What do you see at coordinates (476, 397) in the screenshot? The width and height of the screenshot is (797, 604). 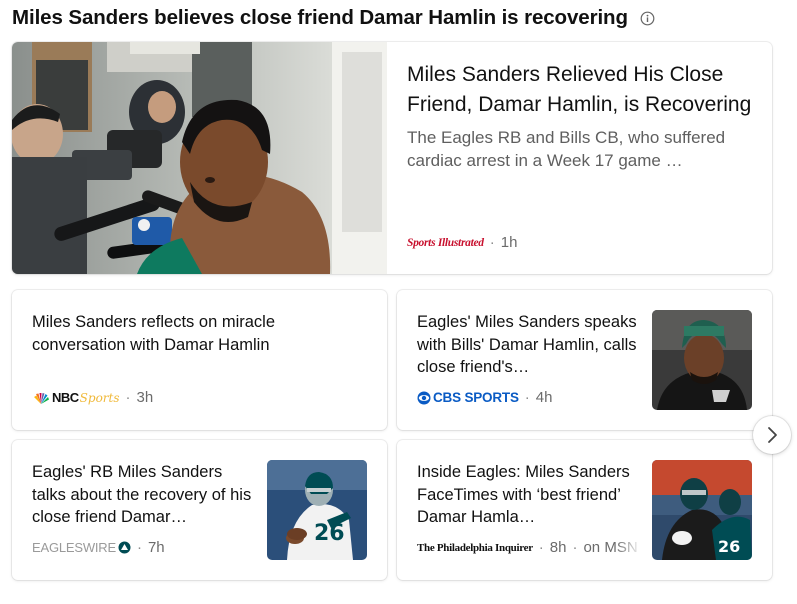 I see `source-logo-cbs: CBS SPORTS` at bounding box center [476, 397].